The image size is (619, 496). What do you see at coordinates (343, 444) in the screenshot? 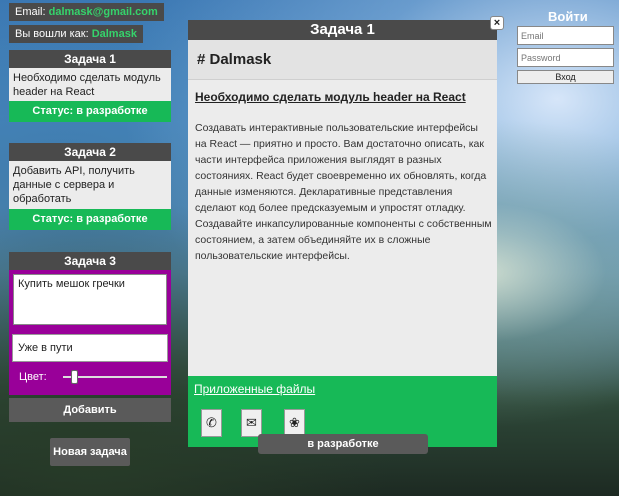
I see `status-button: в разработке` at bounding box center [343, 444].